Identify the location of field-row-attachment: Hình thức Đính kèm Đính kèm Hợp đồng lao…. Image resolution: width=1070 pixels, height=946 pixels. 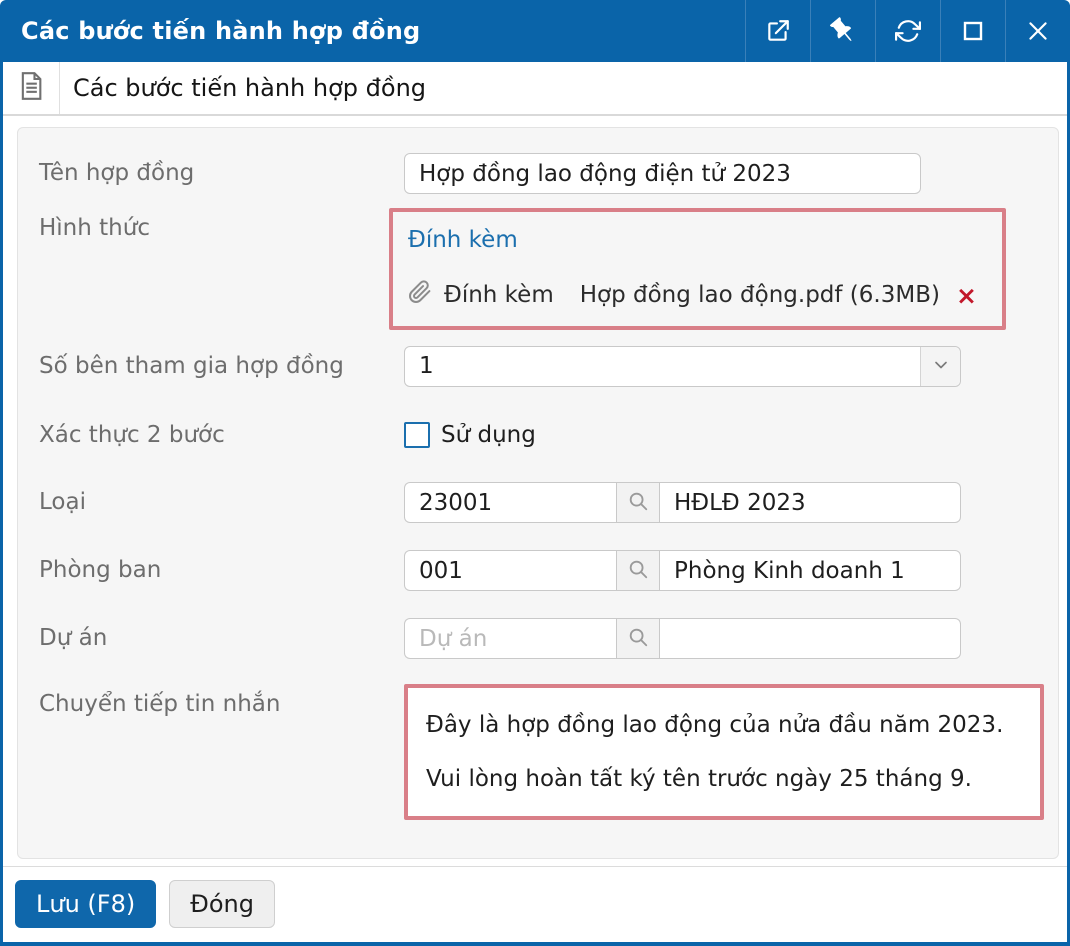
(548, 269).